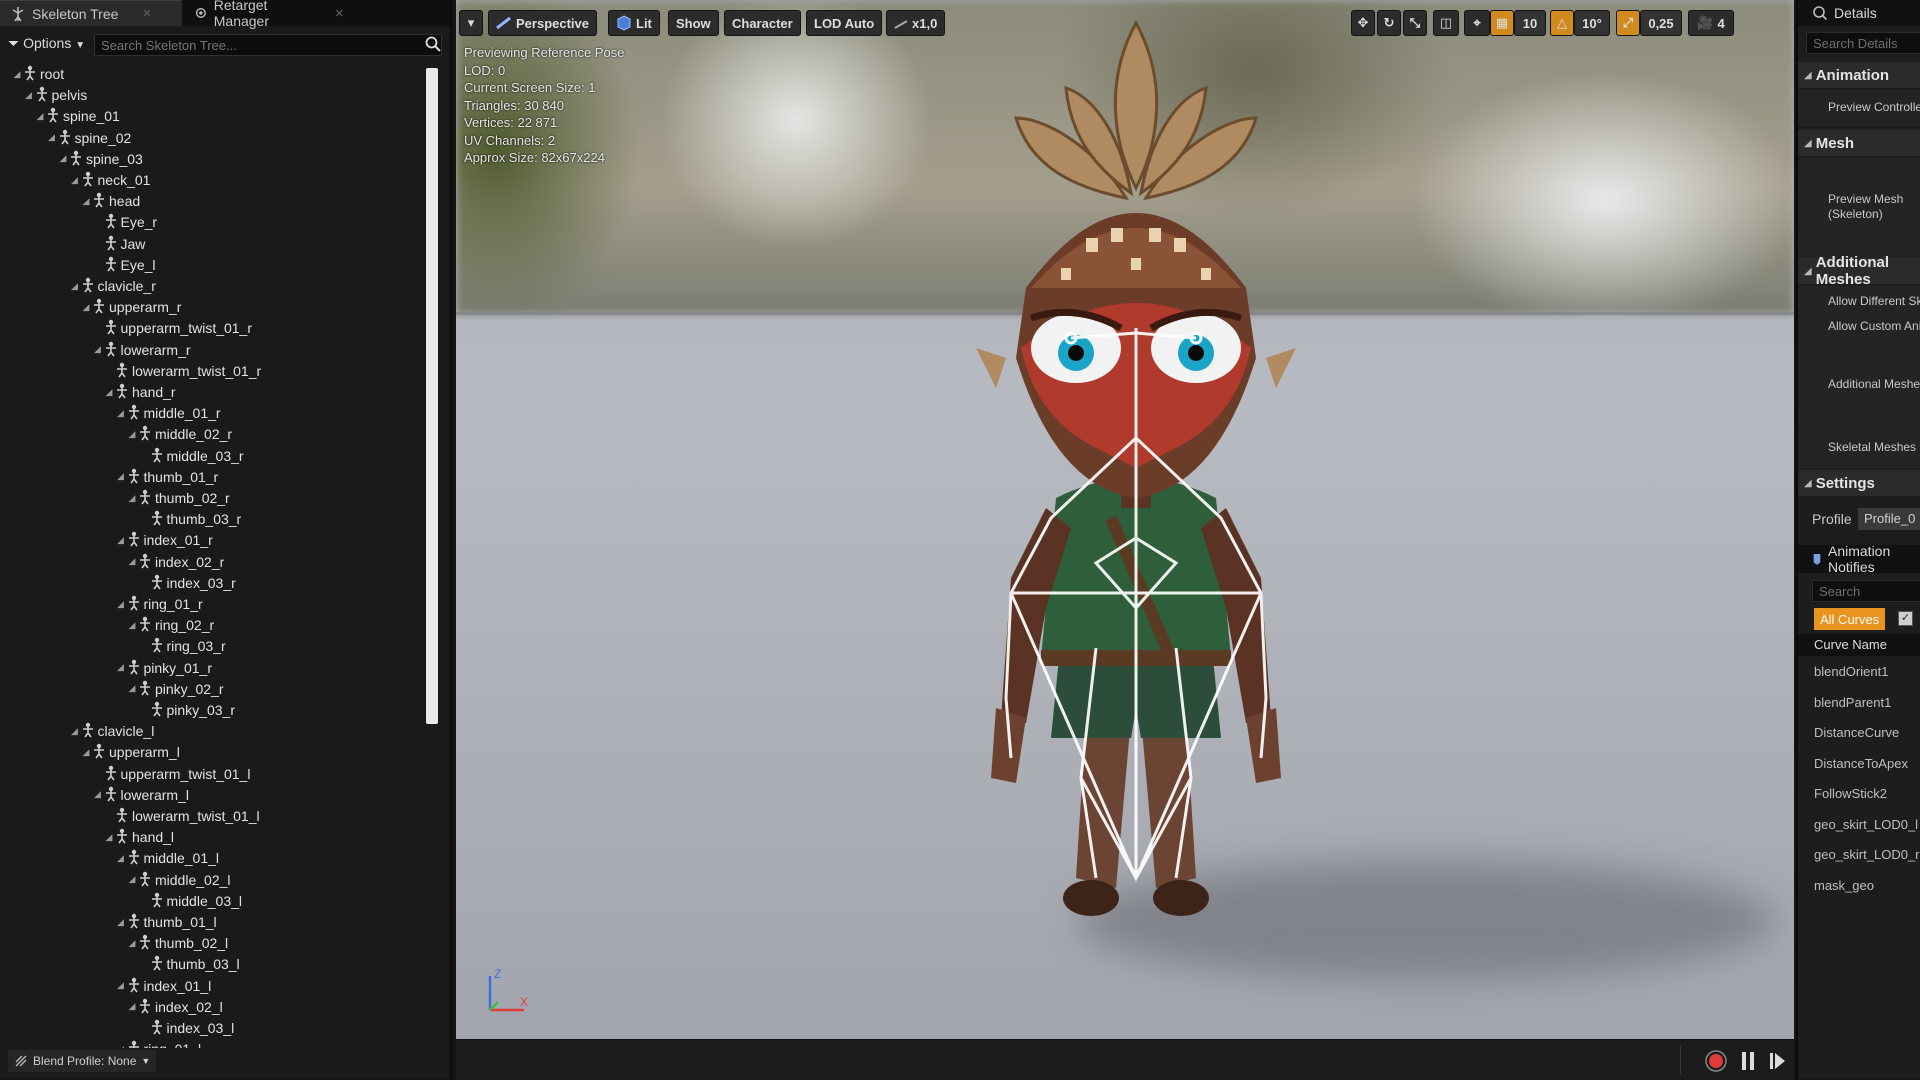 The width and height of the screenshot is (1920, 1080). I want to click on curve-item: blendParent1, so click(1852, 702).